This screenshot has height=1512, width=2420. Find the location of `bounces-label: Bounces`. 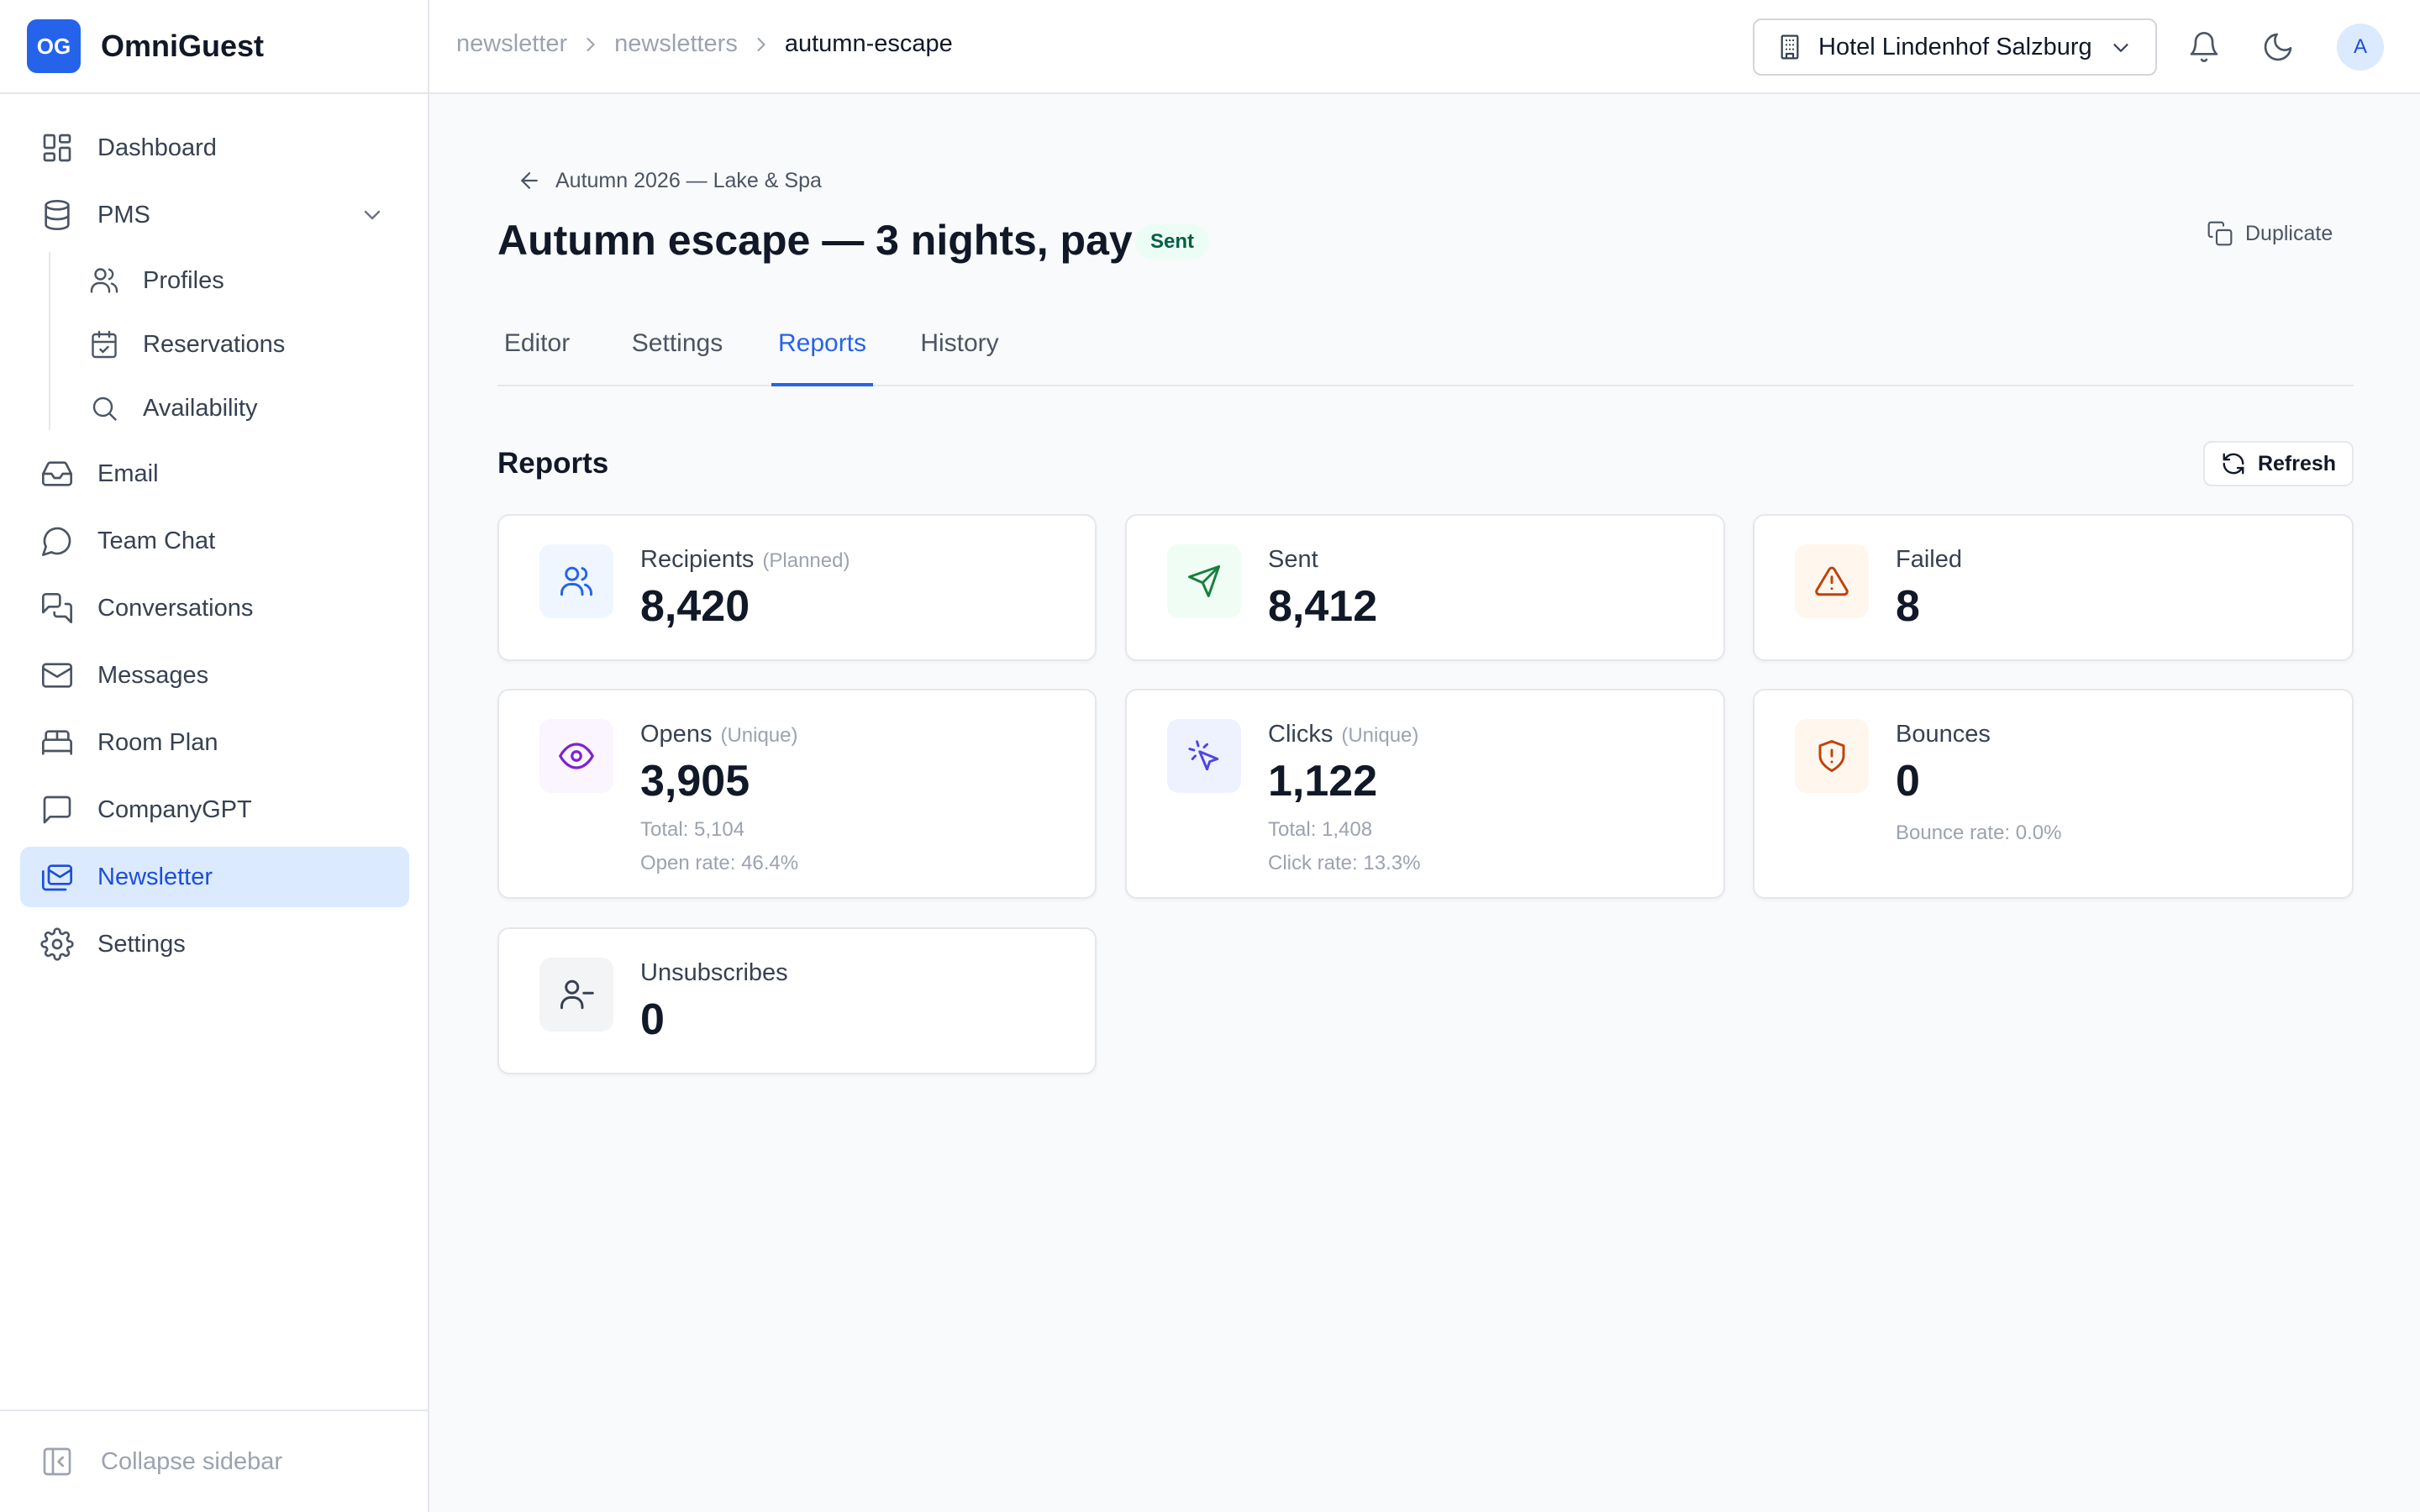

bounces-label: Bounces is located at coordinates (1943, 734).